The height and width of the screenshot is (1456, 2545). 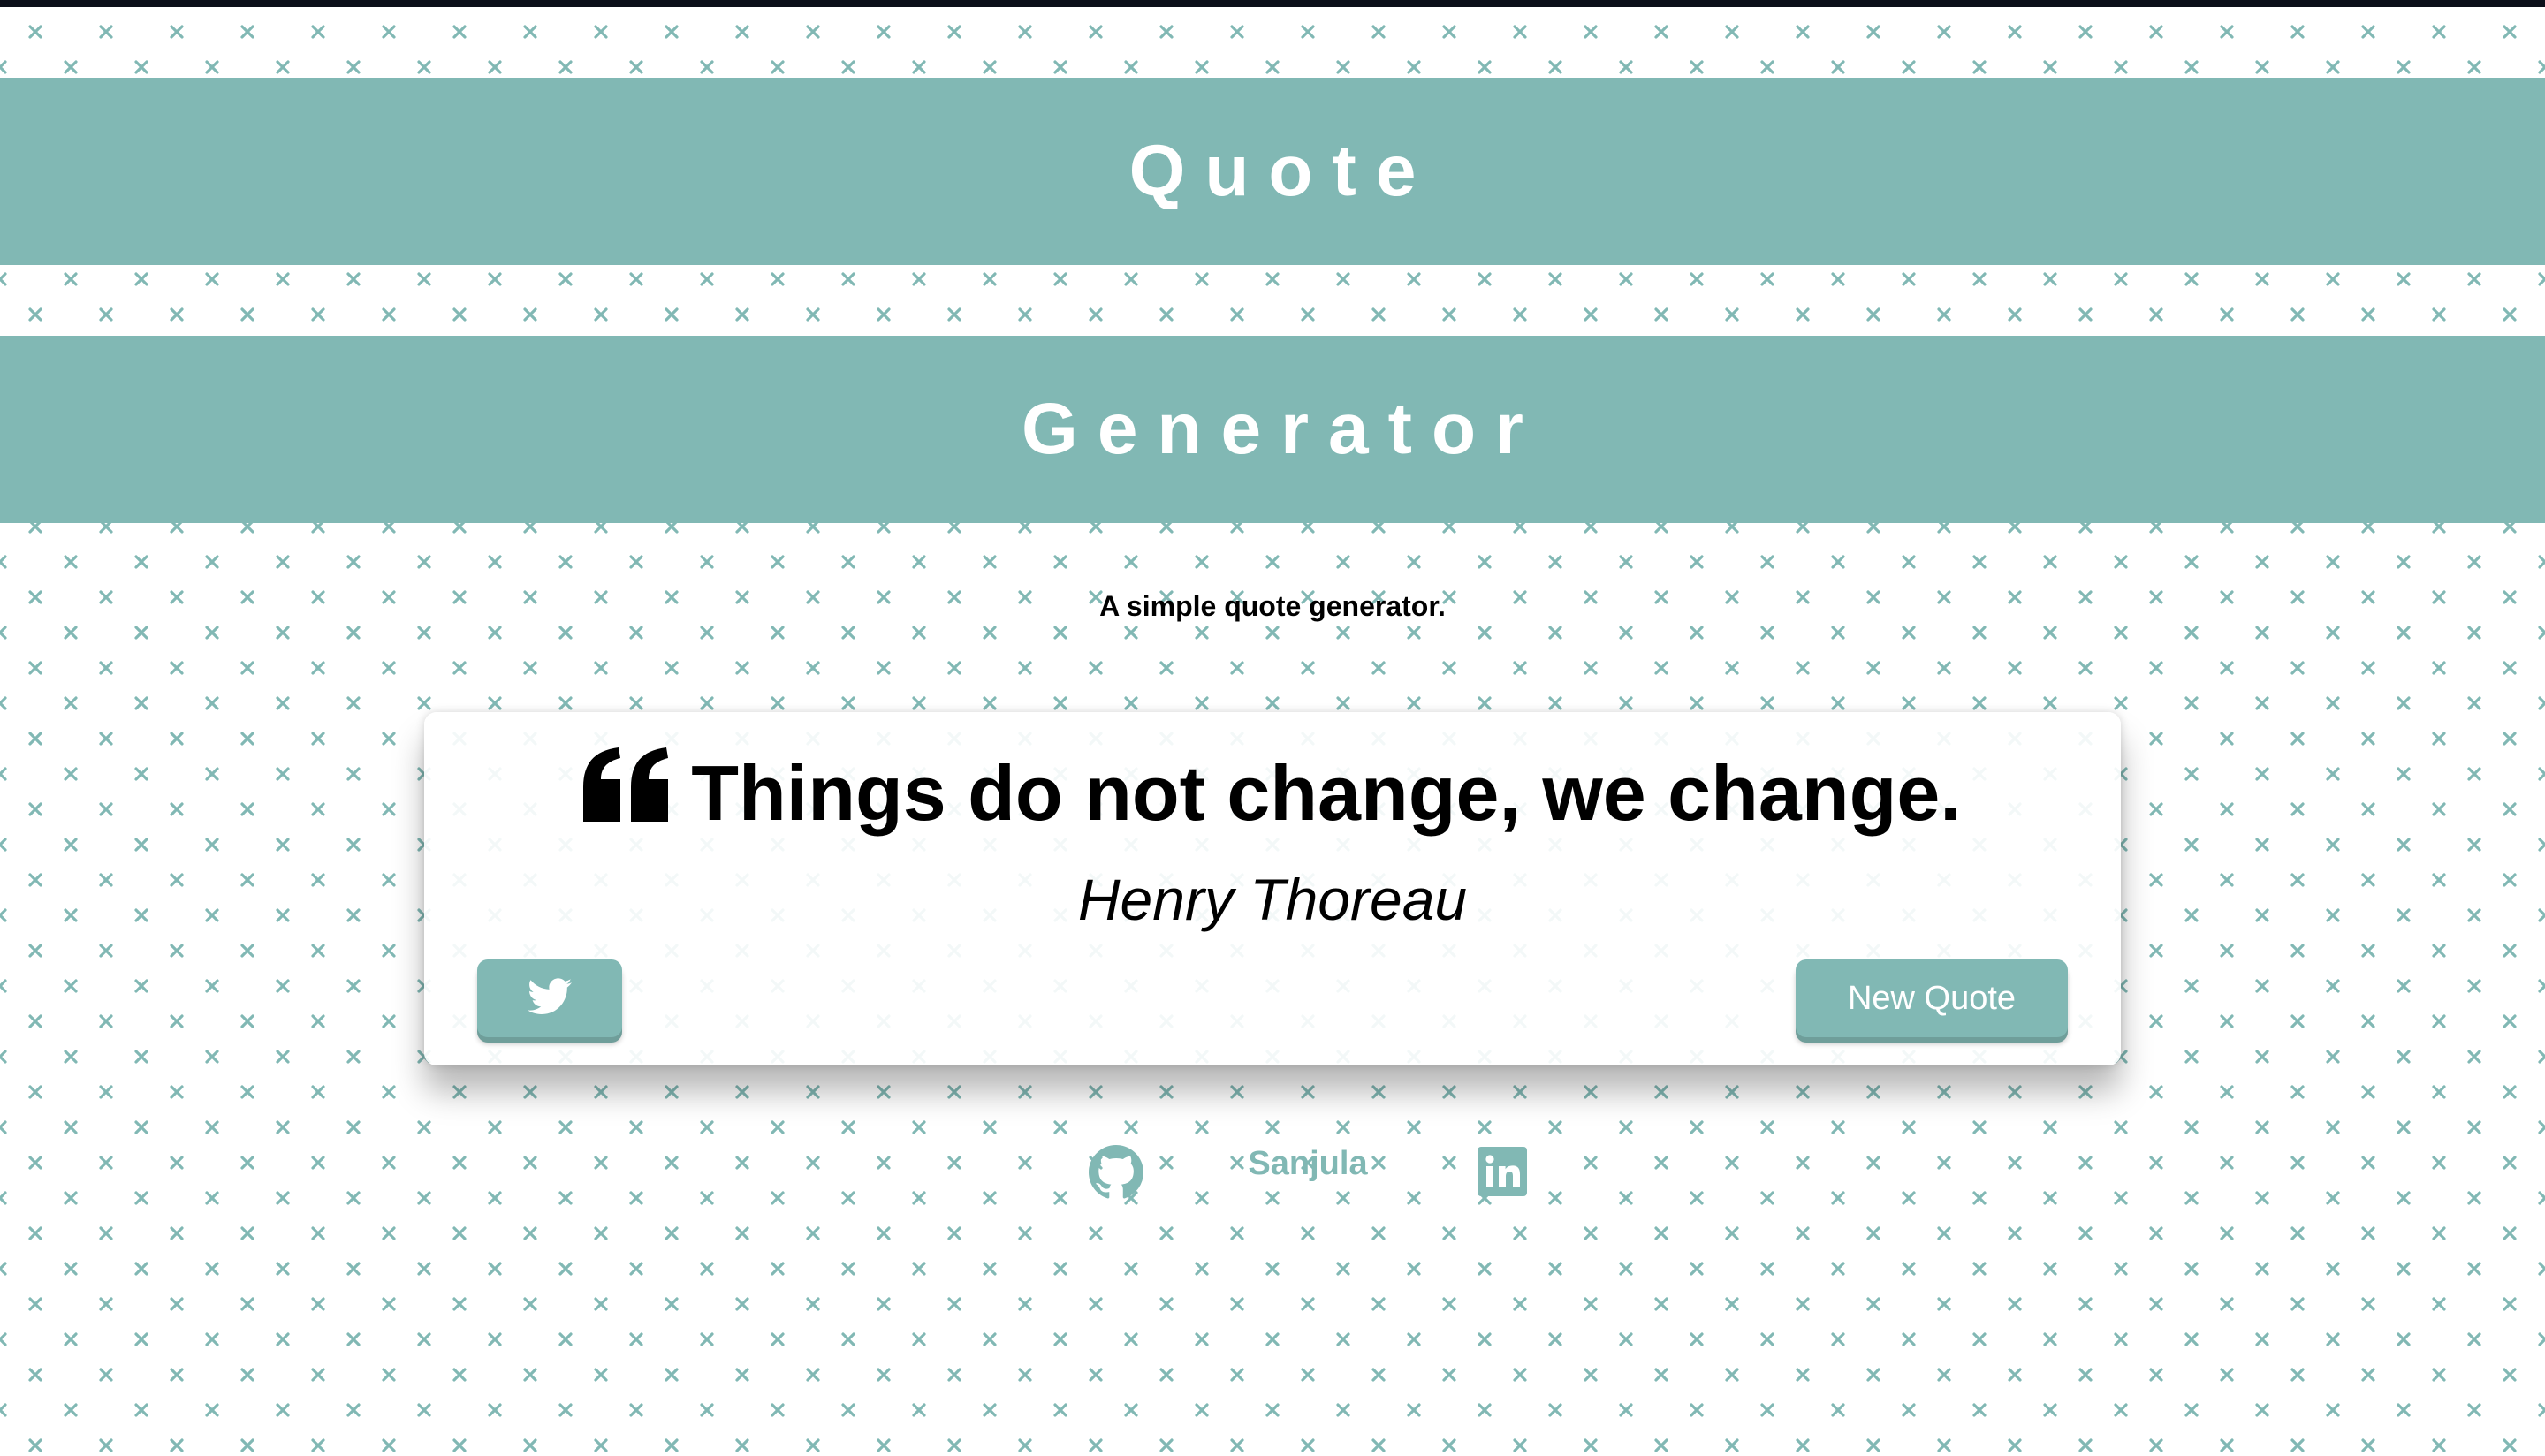 I want to click on linkedin-icon, so click(x=1502, y=1171).